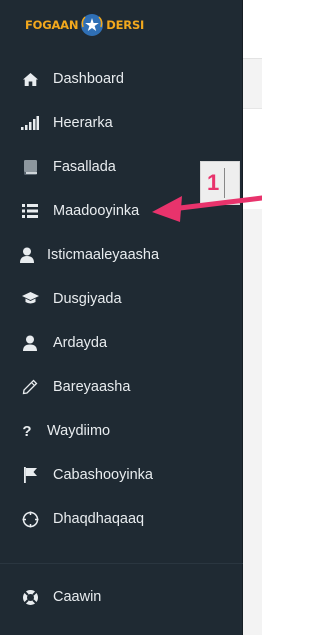 This screenshot has height=635, width=320. I want to click on sidebar-item-caawin: Caawin, so click(121, 597).